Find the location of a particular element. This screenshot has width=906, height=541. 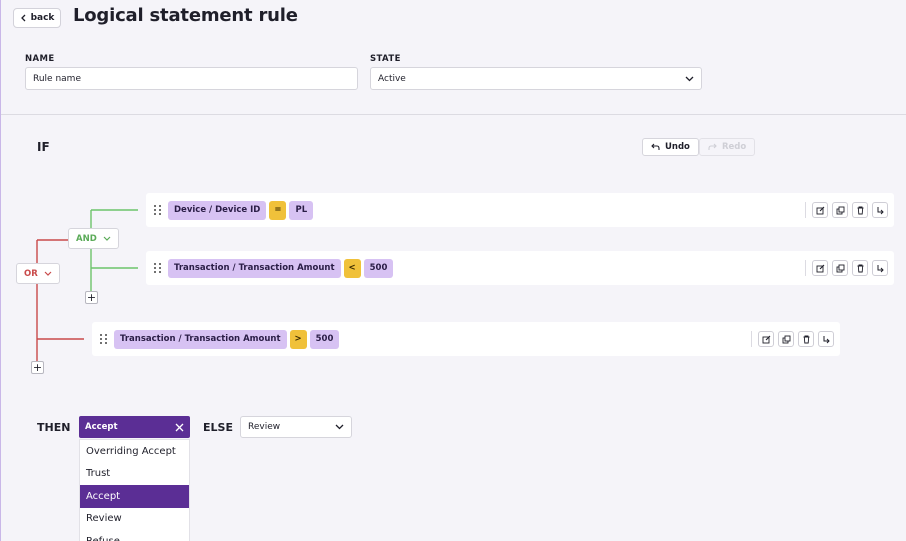

or-label: OR is located at coordinates (31, 273).